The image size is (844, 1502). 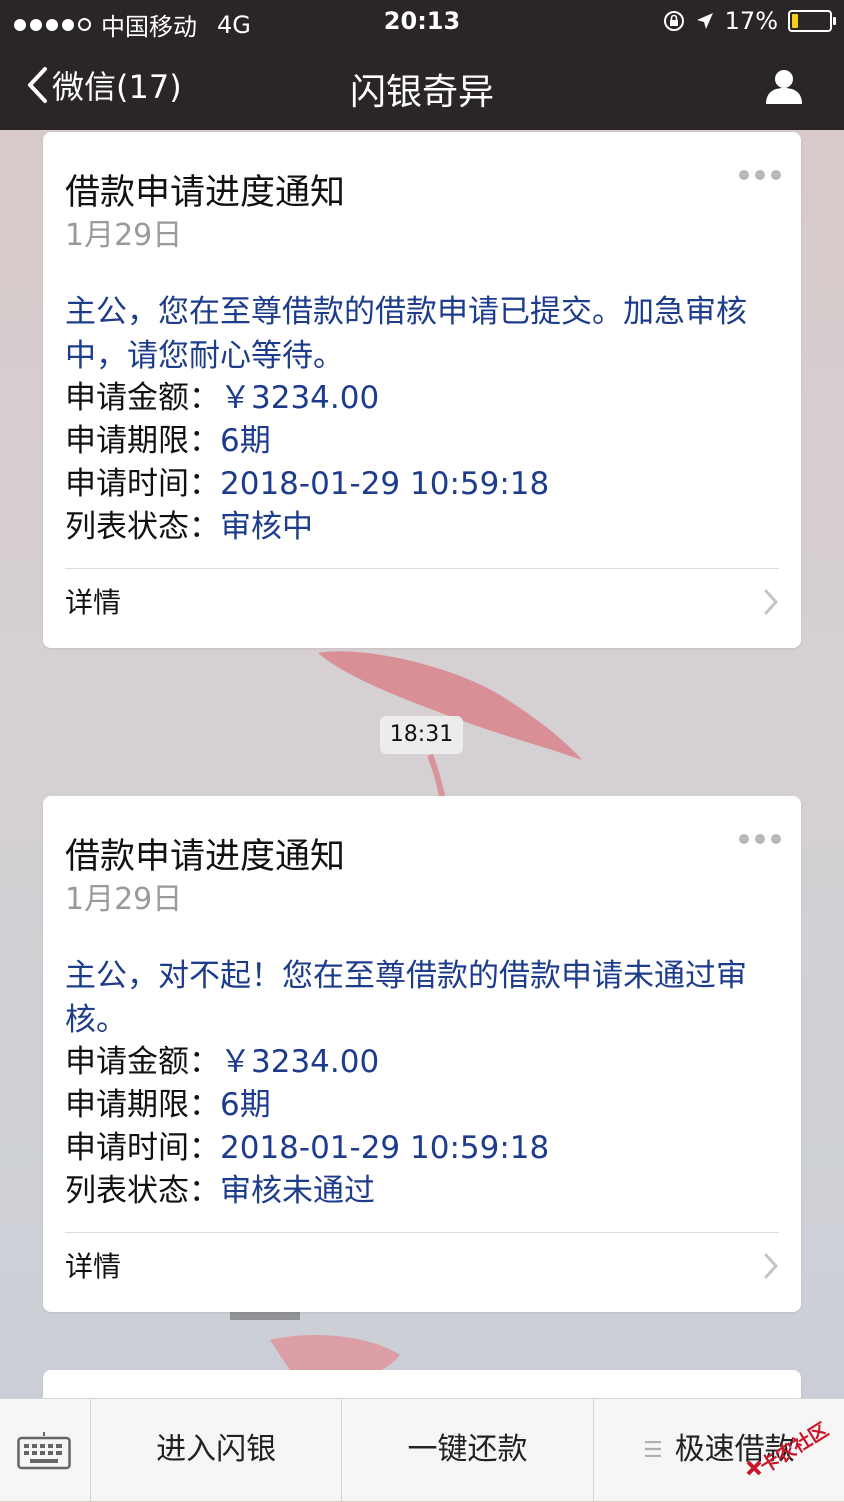 I want to click on nav-bar: 微信(17) 闪银奇异, so click(x=422, y=87).